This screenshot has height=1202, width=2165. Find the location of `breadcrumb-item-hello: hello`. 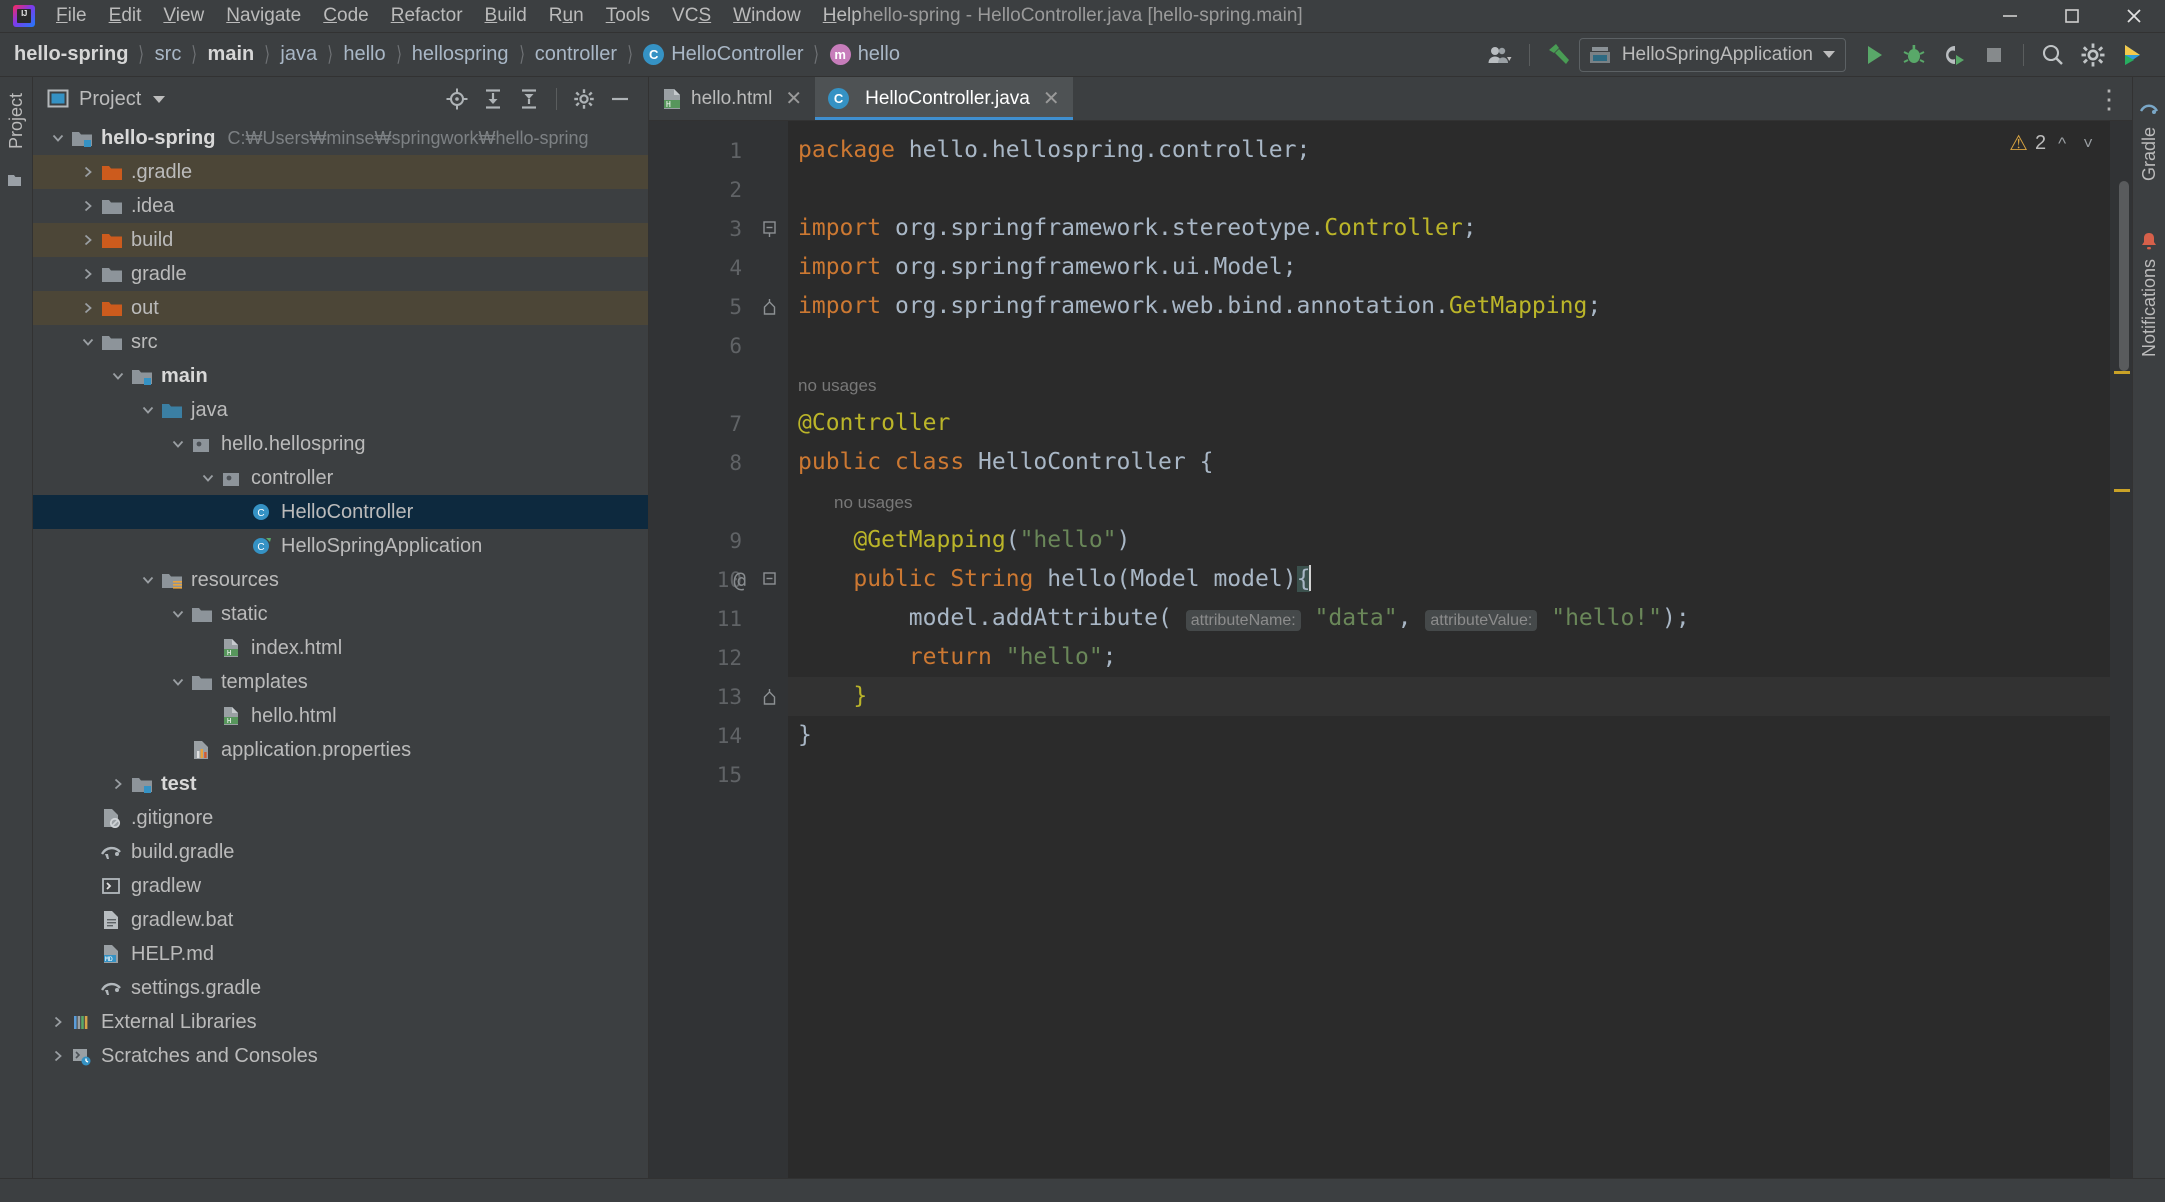

breadcrumb-item-hello: hello is located at coordinates (364, 54).